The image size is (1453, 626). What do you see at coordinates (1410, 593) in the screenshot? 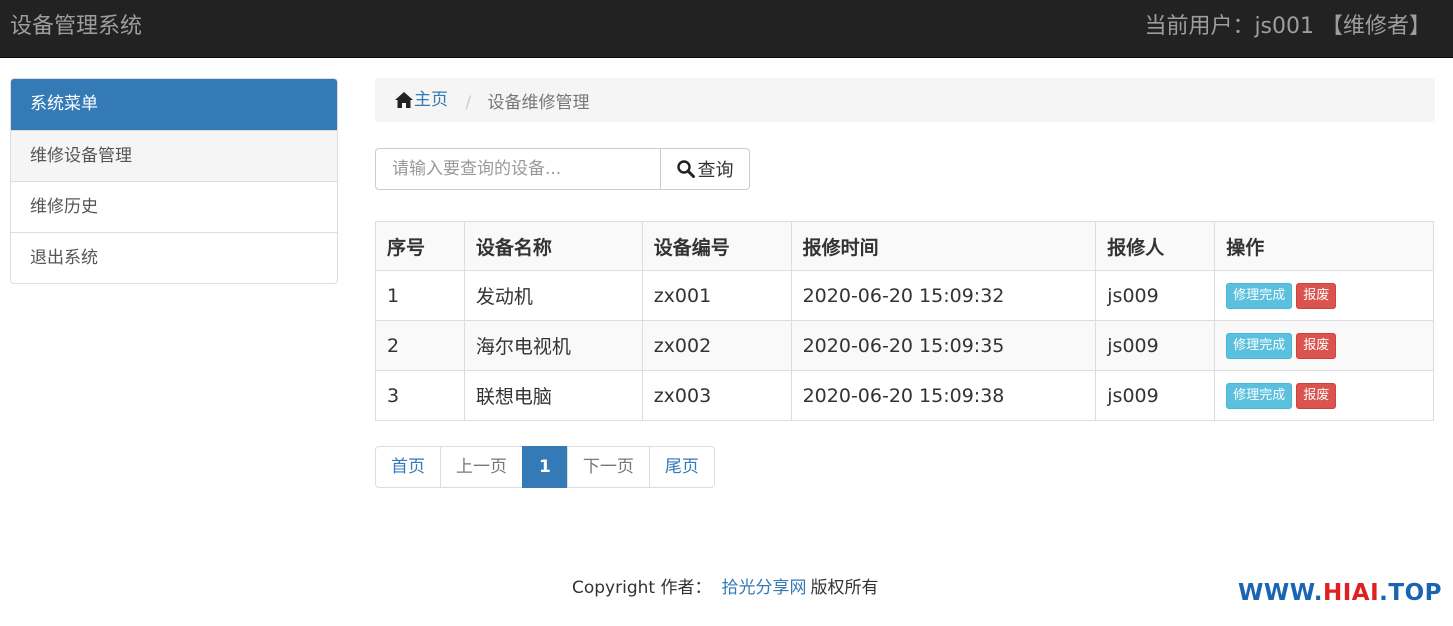
I see `watermark-part-top: .TOP` at bounding box center [1410, 593].